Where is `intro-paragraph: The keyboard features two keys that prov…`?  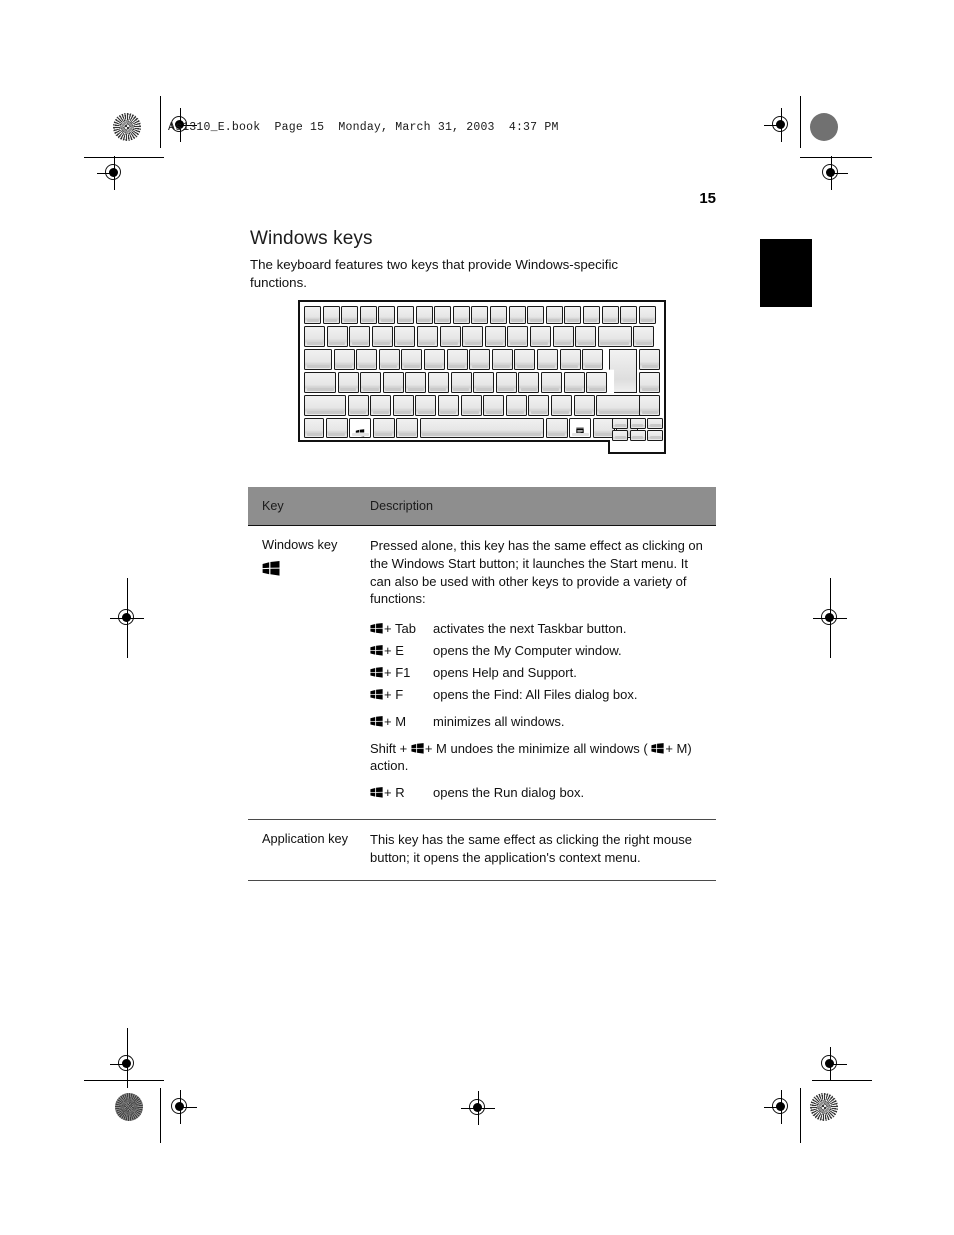
intro-paragraph: The keyboard features two keys that prov… is located at coordinates (434, 273).